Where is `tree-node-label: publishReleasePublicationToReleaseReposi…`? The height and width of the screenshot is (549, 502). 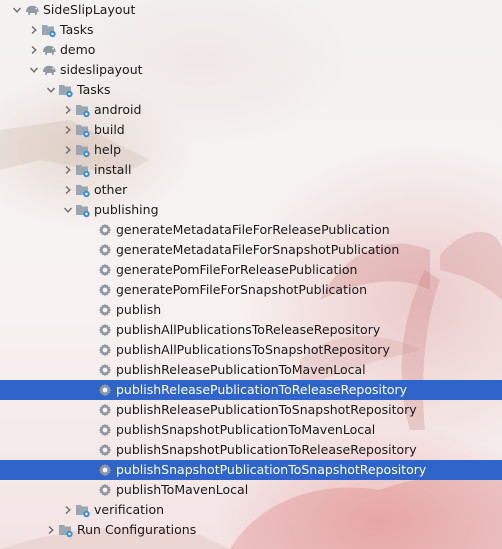
tree-node-label: publishReleasePublicationToReleaseReposi… is located at coordinates (262, 389).